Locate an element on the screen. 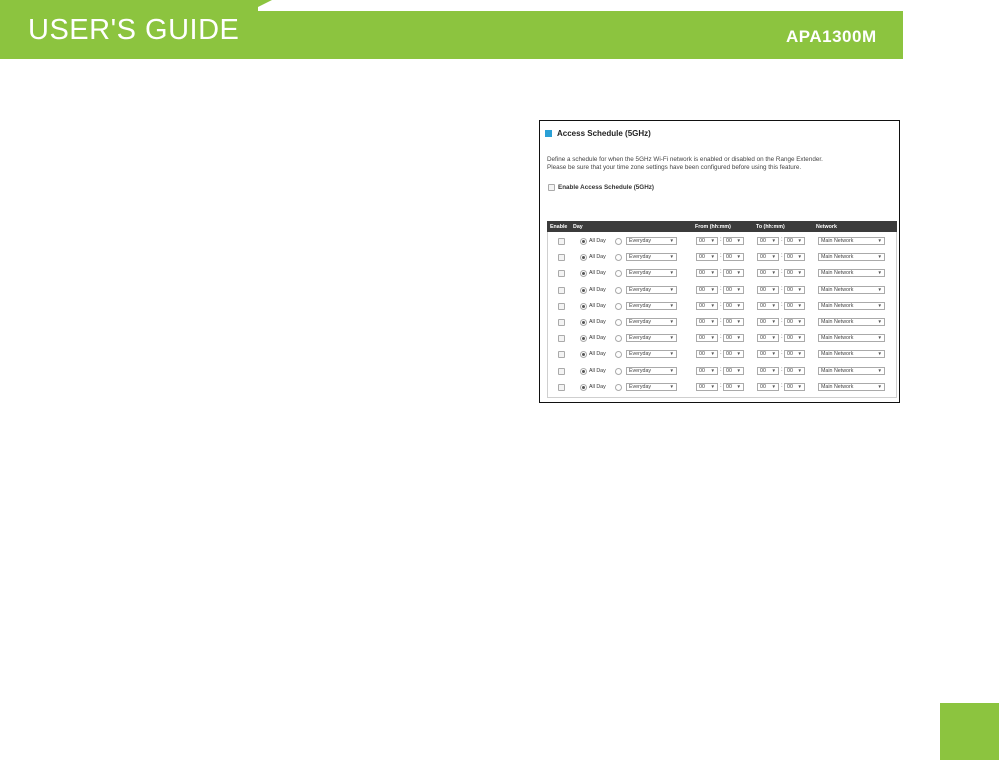  page-corner-block is located at coordinates (969, 731).